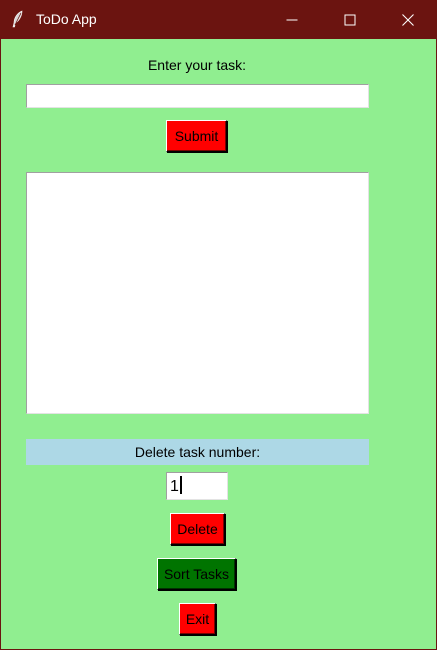  I want to click on task-input, so click(197, 96).